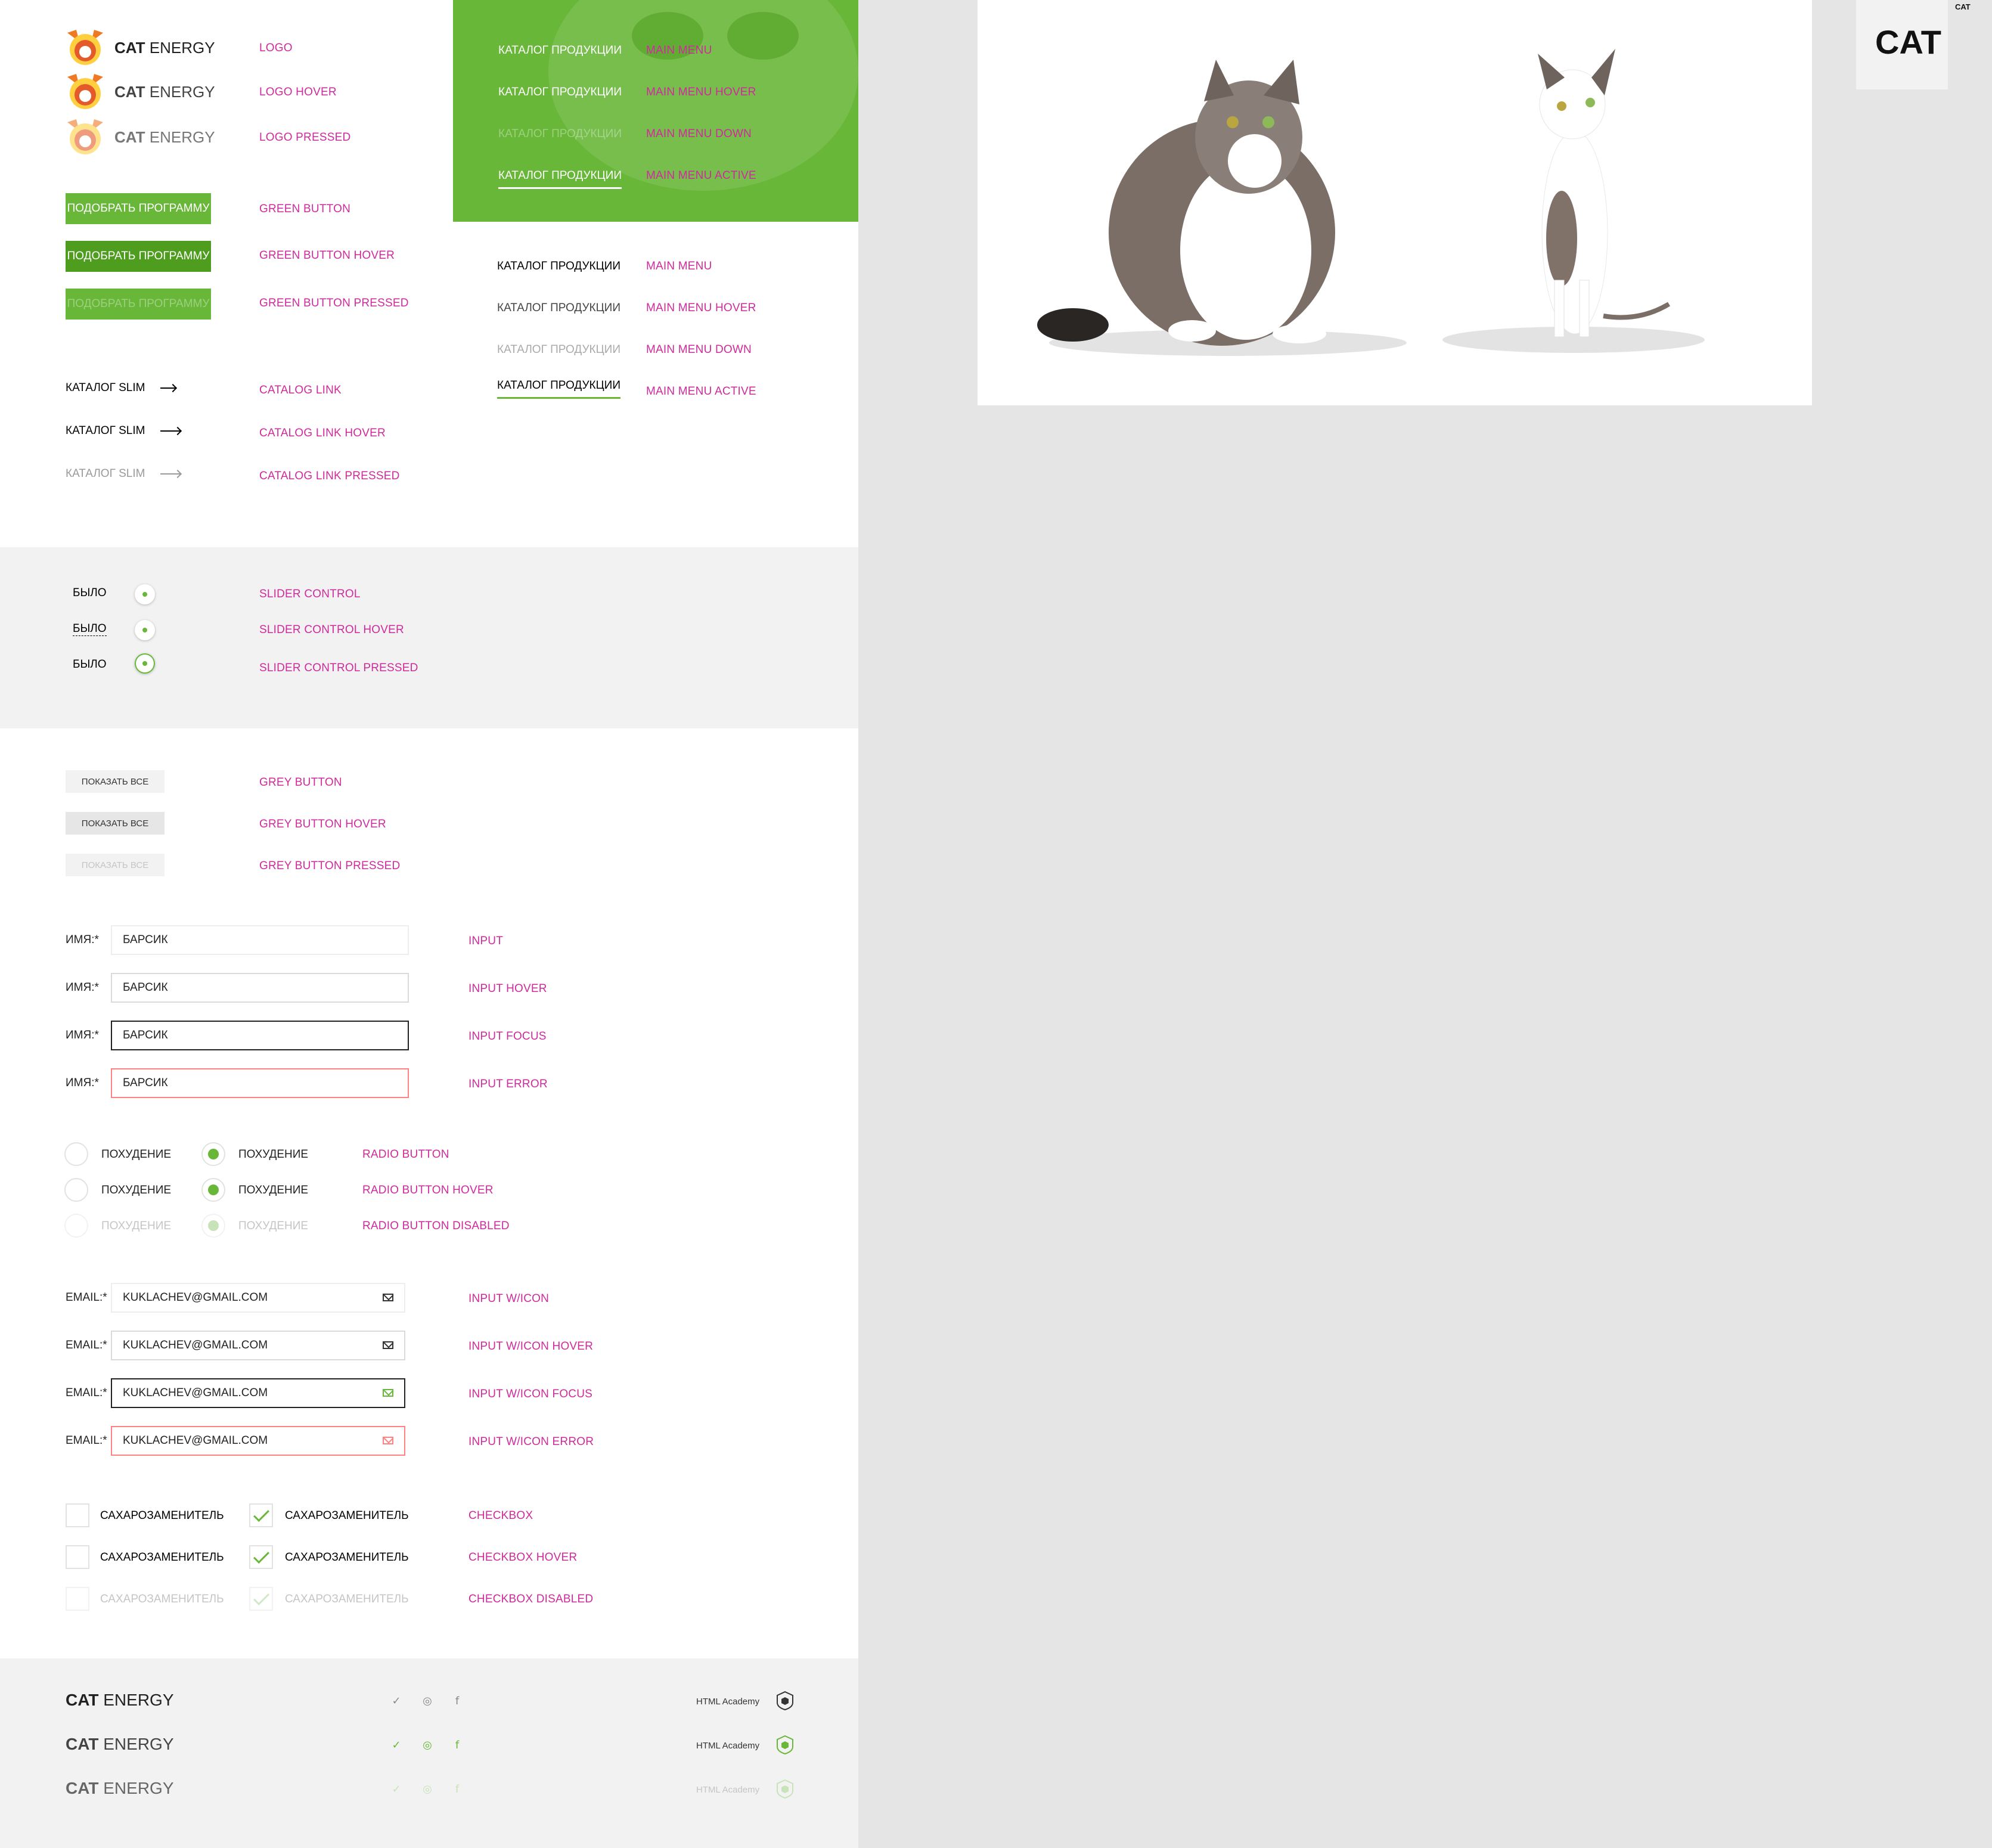  I want to click on footer-logo-pressed: CAT ENERGY, so click(120, 1788).